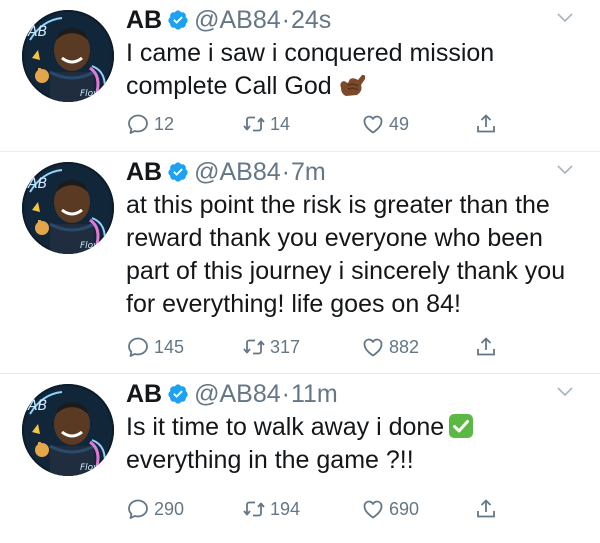  I want to click on reply-button: 290, so click(155, 509).